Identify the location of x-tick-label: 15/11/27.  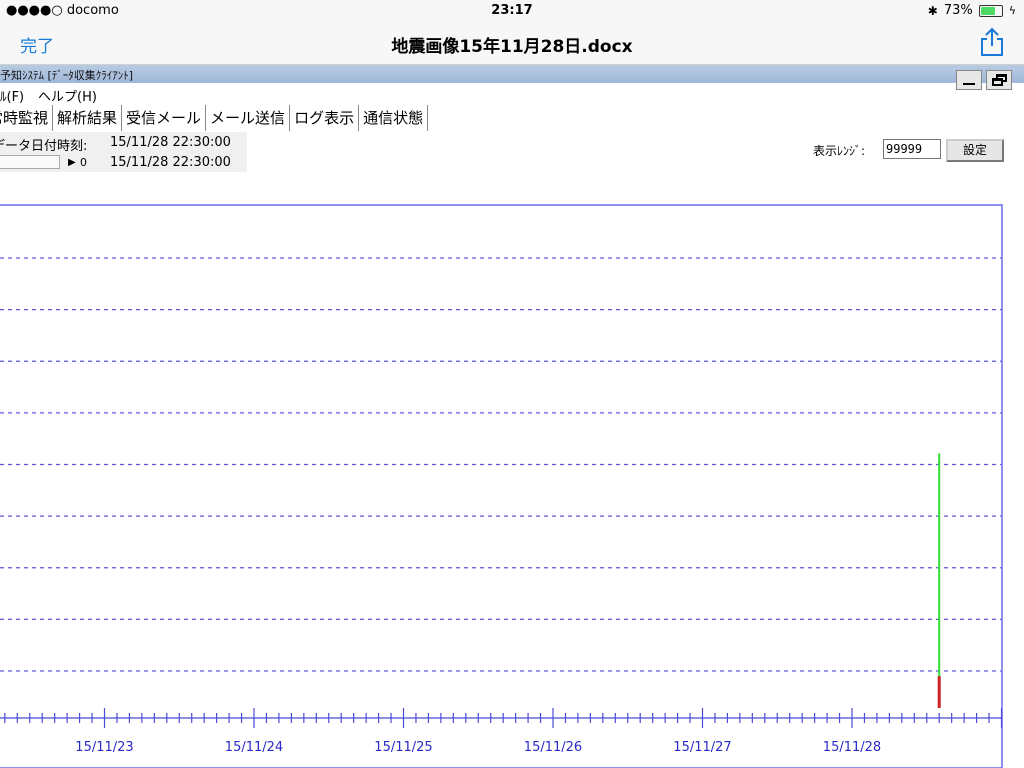
(702, 747).